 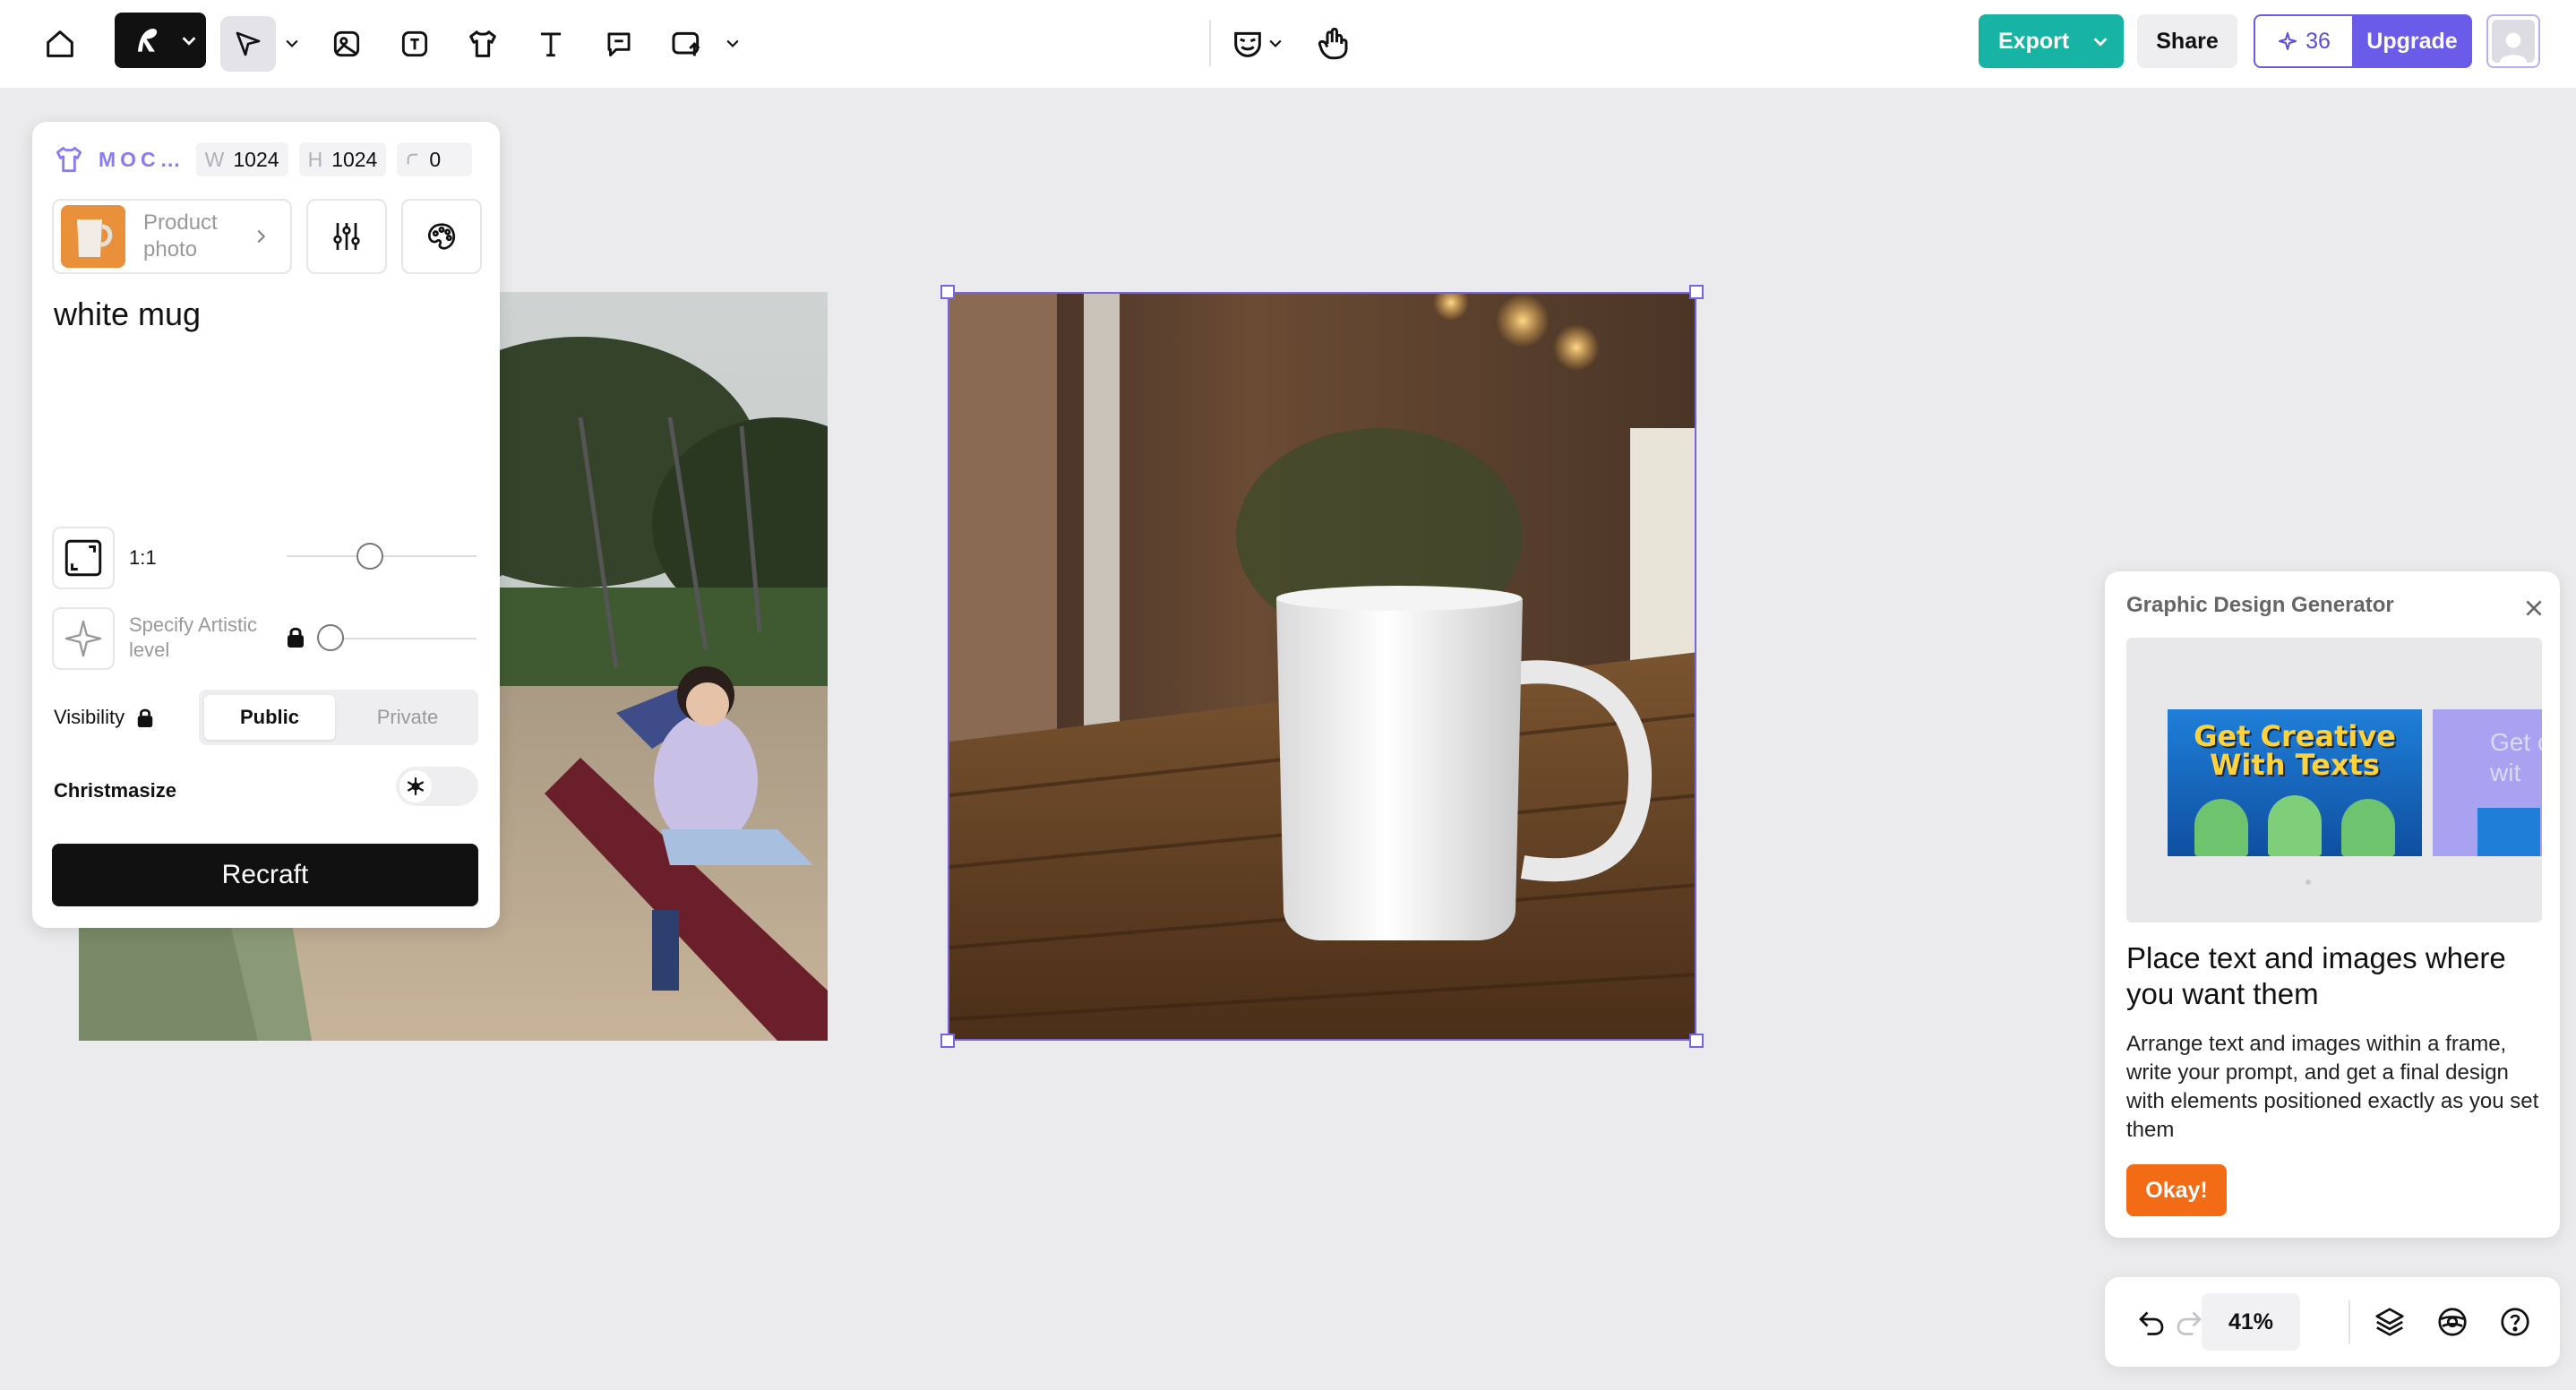 What do you see at coordinates (437, 787) in the screenshot?
I see `christmasize-toggle` at bounding box center [437, 787].